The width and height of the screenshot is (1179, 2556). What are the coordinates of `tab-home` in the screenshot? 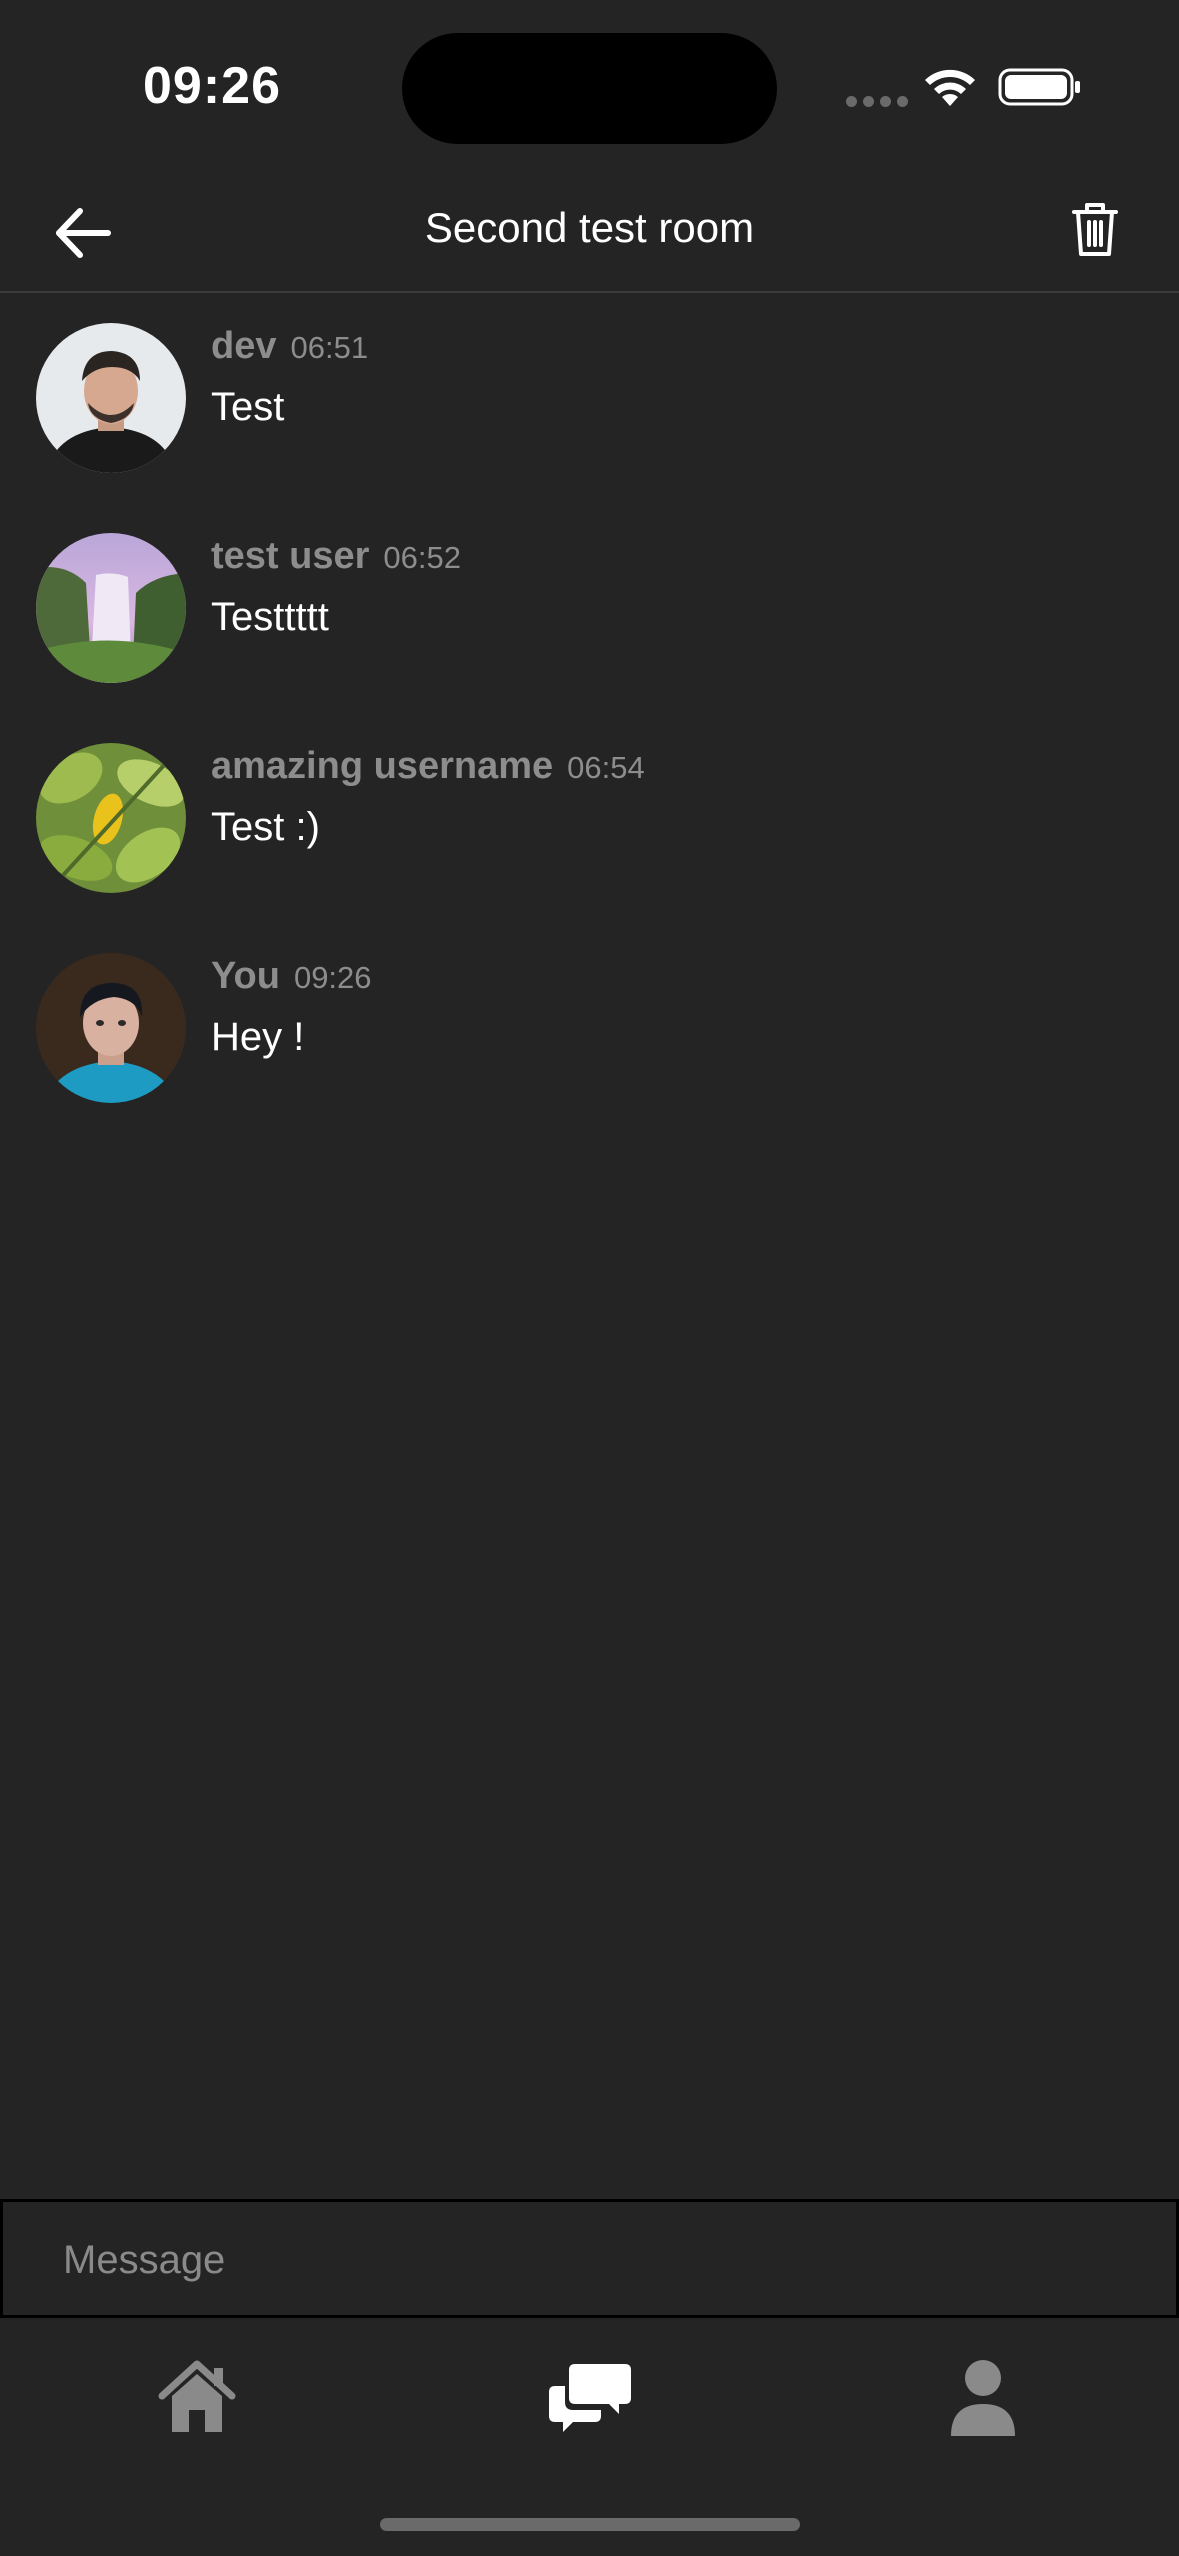 It's located at (197, 2397).